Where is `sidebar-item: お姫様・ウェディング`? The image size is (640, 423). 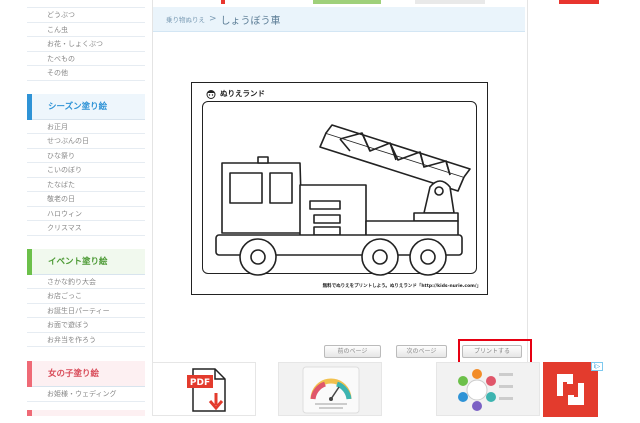 sidebar-item: お姫様・ウェディング is located at coordinates (86, 394).